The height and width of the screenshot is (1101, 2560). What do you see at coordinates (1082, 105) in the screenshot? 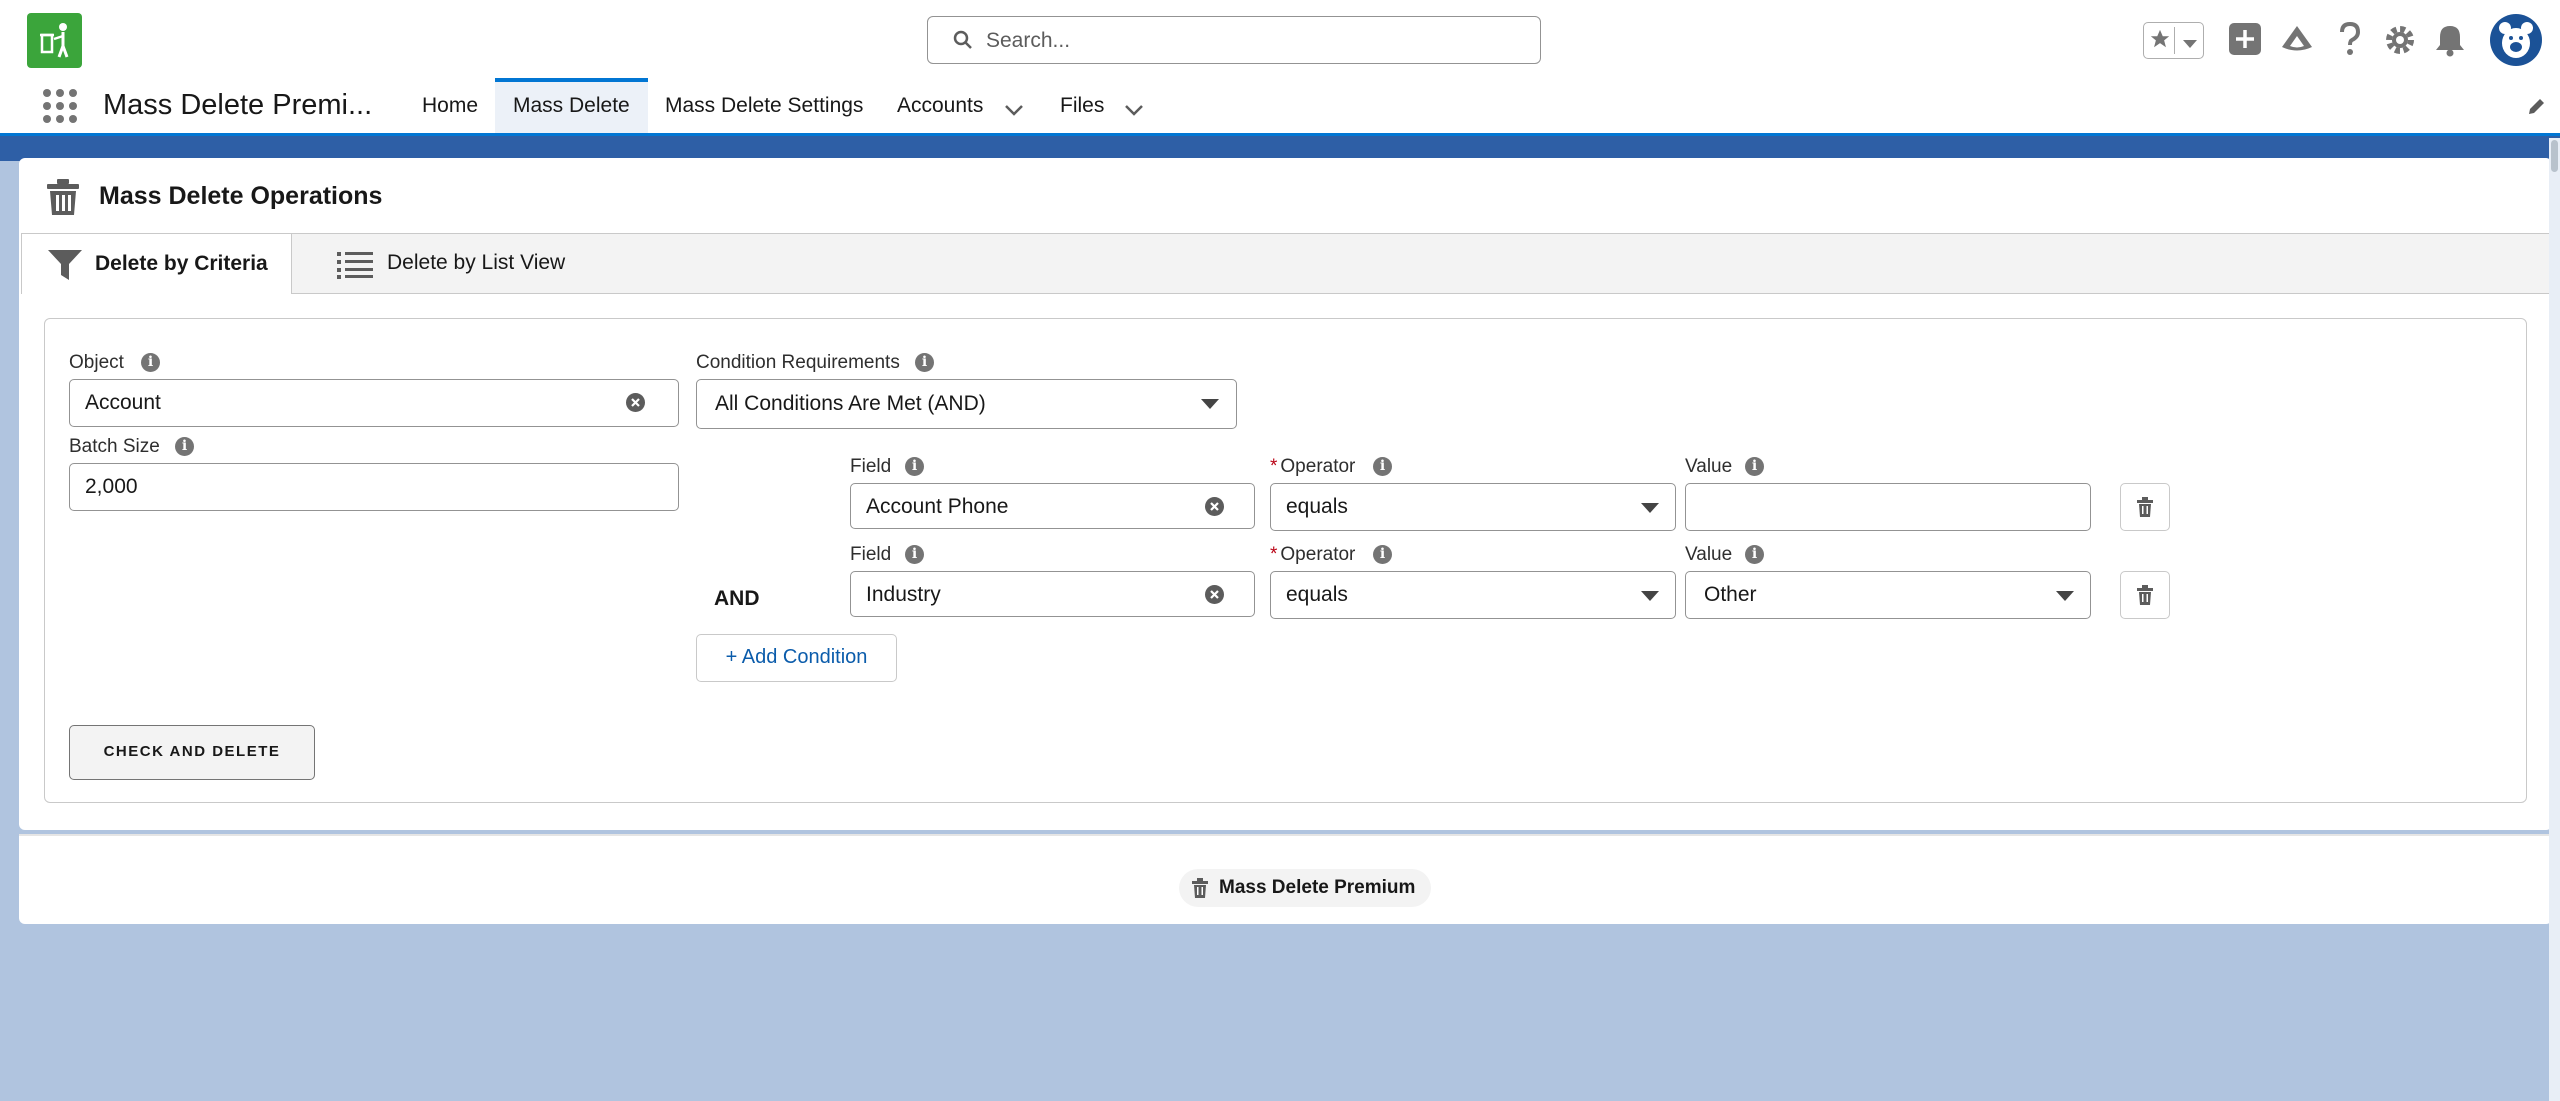
I see `nav-item-label: Files` at bounding box center [1082, 105].